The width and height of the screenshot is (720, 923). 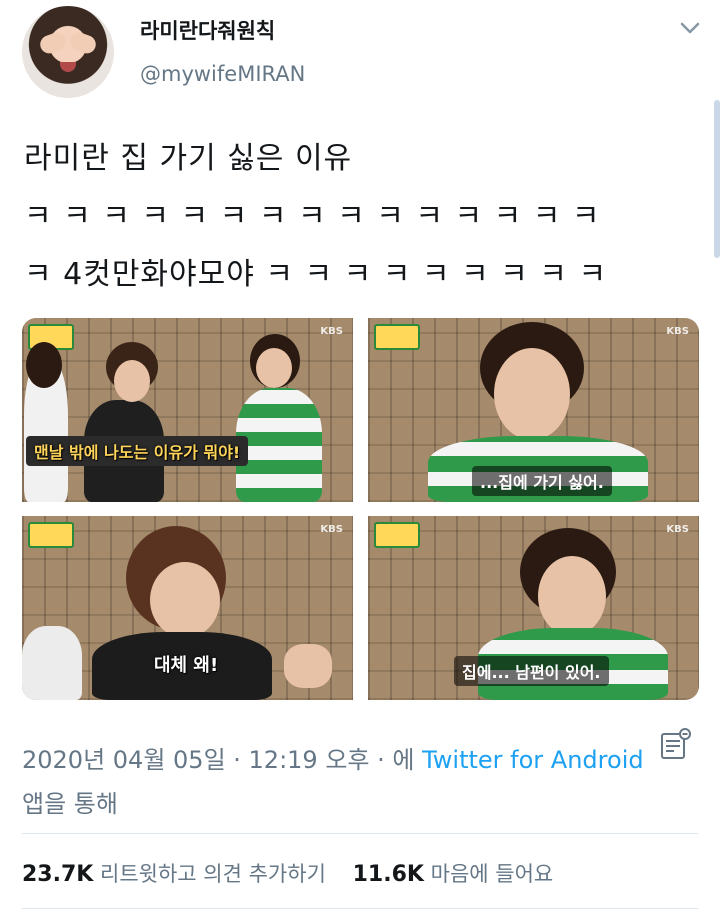 I want to click on likes-count: 11.6K, so click(x=388, y=874).